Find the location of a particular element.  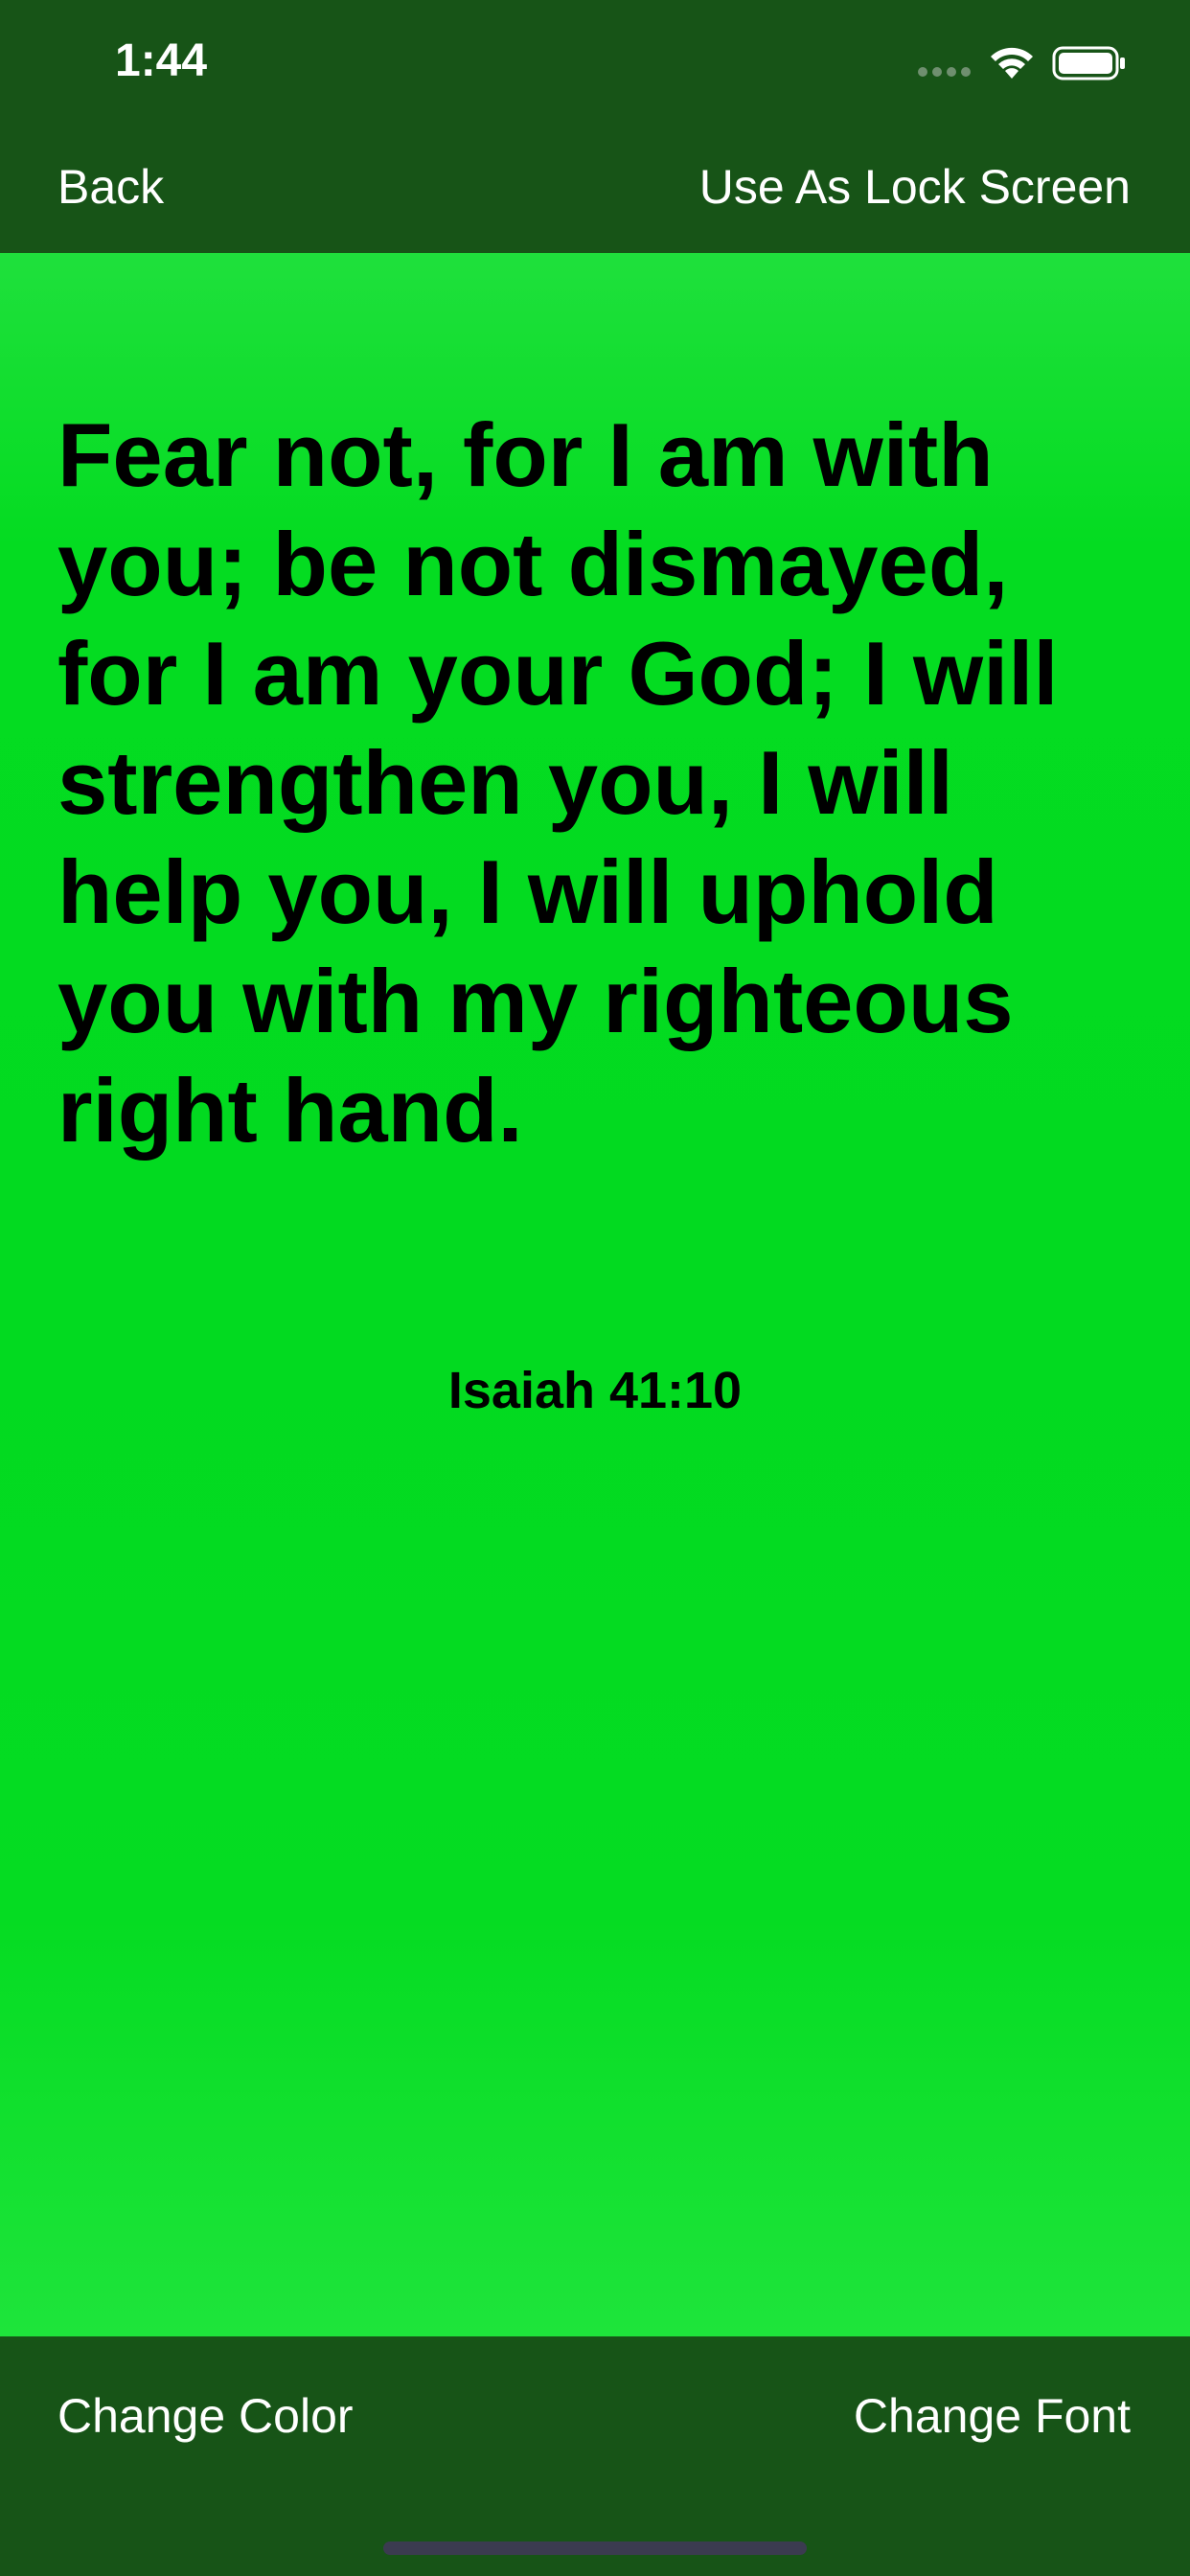

status-time: 1:44 is located at coordinates (162, 60).